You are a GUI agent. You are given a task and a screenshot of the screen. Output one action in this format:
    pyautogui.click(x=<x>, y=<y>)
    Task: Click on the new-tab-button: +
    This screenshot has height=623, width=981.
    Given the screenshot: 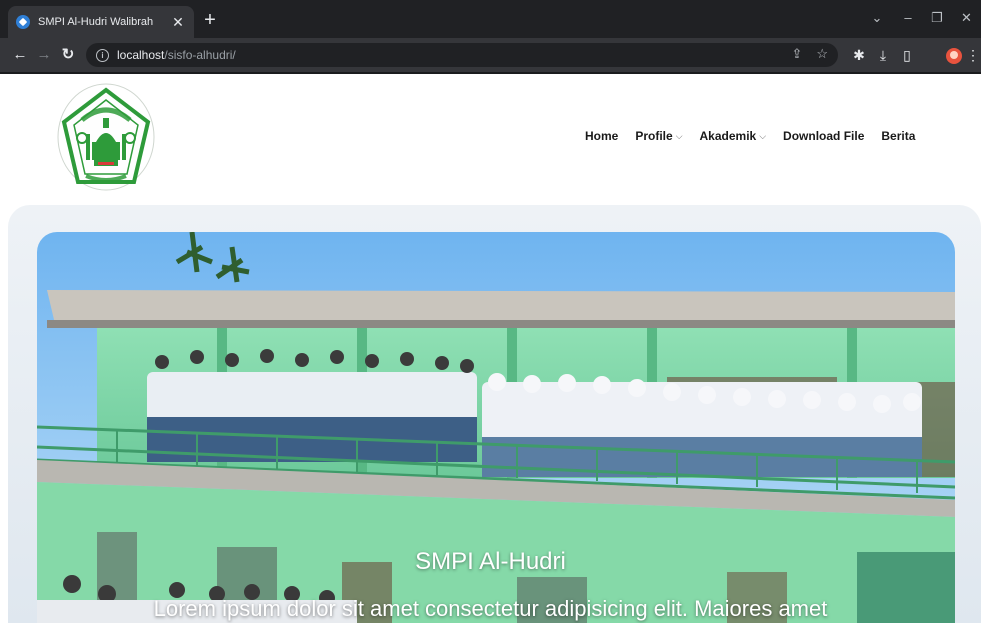 What is the action you would take?
    pyautogui.click(x=210, y=20)
    